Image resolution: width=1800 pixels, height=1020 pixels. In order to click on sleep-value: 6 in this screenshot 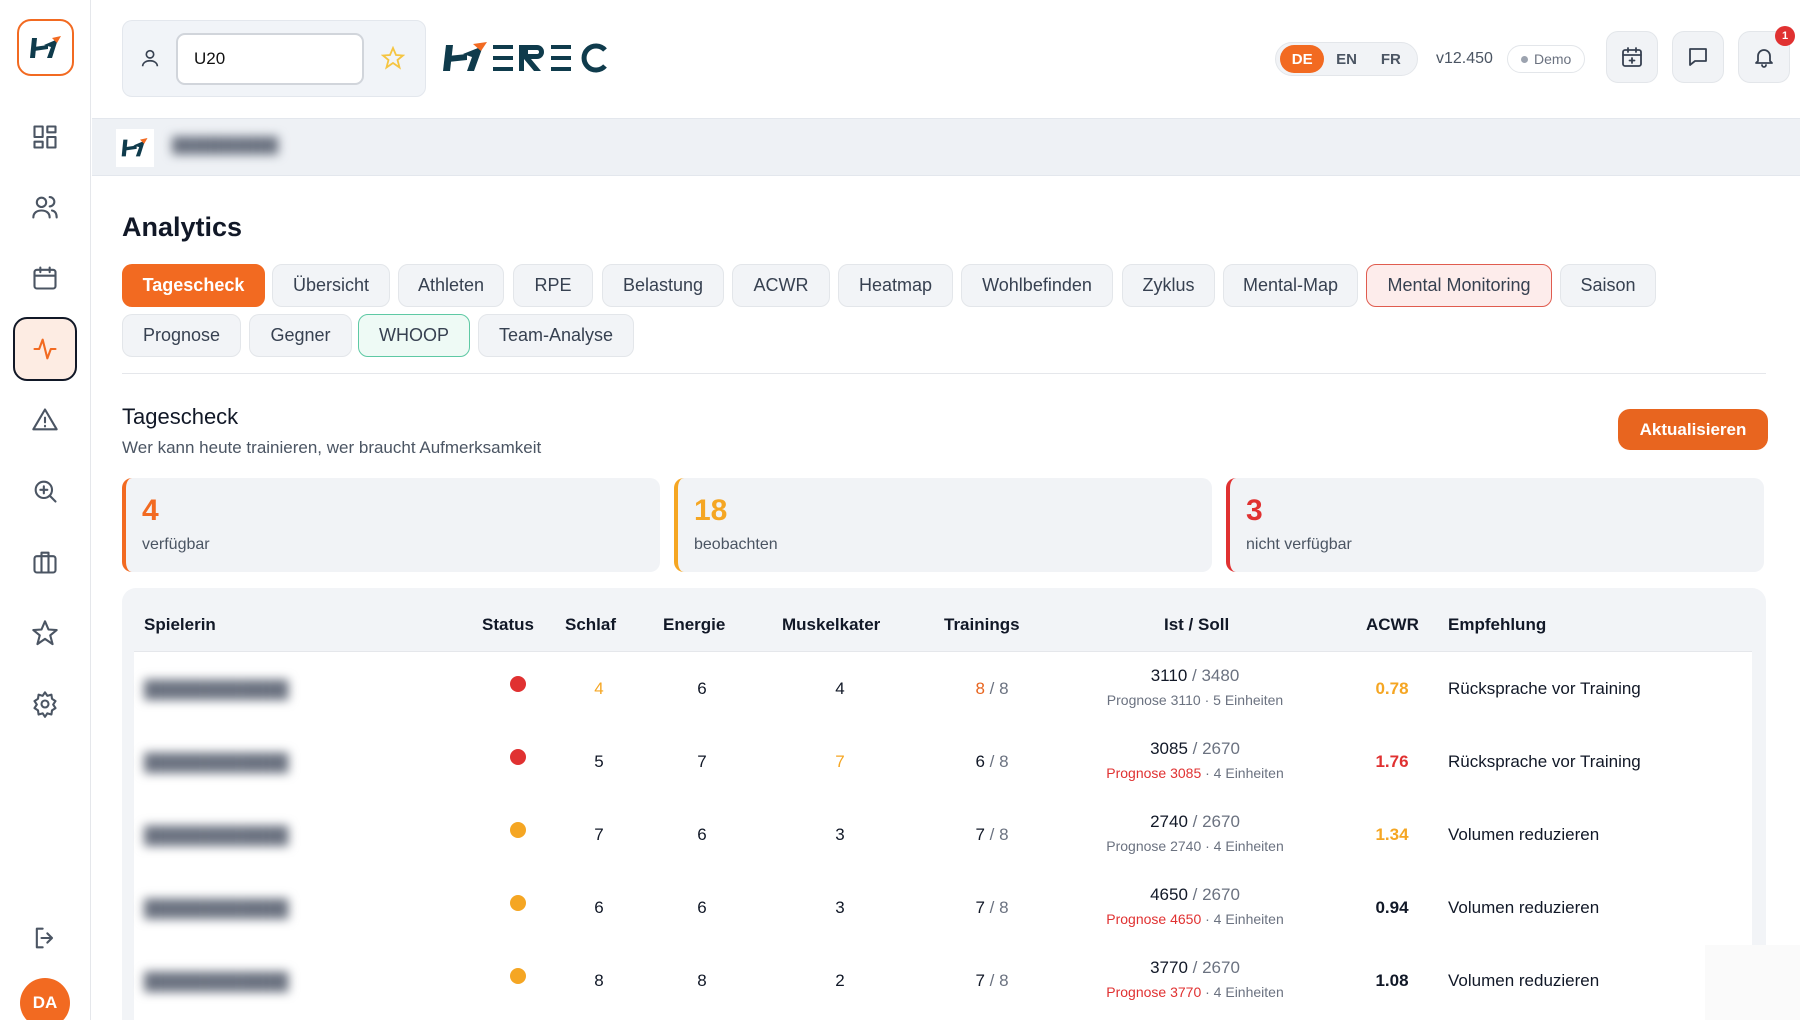, I will do `click(599, 907)`.